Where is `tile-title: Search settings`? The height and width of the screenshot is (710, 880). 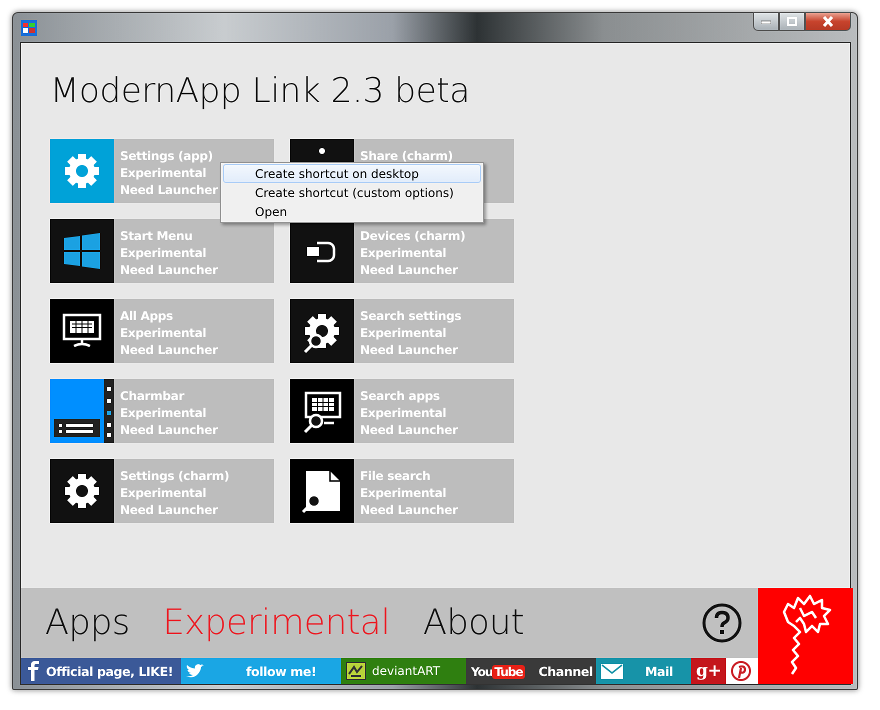
tile-title: Search settings is located at coordinates (411, 316).